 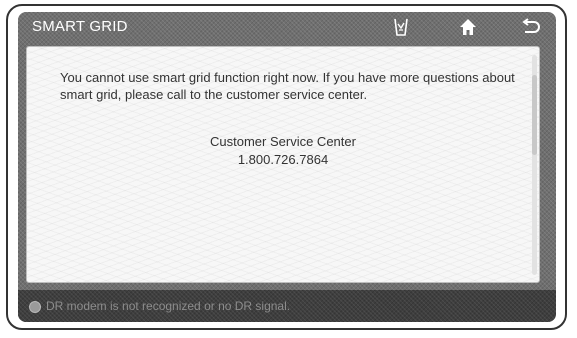 What do you see at coordinates (283, 159) in the screenshot?
I see `service-phone-number: 1.800.726.7864` at bounding box center [283, 159].